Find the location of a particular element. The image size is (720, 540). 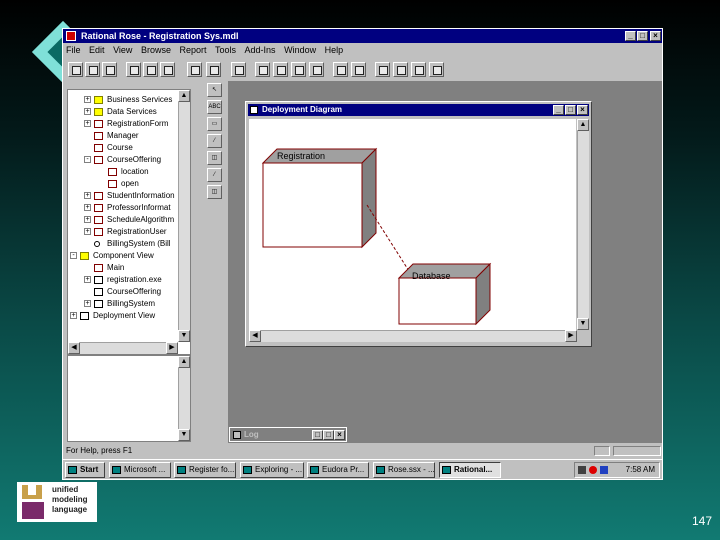

menu-view: View is located at coordinates (122, 50).